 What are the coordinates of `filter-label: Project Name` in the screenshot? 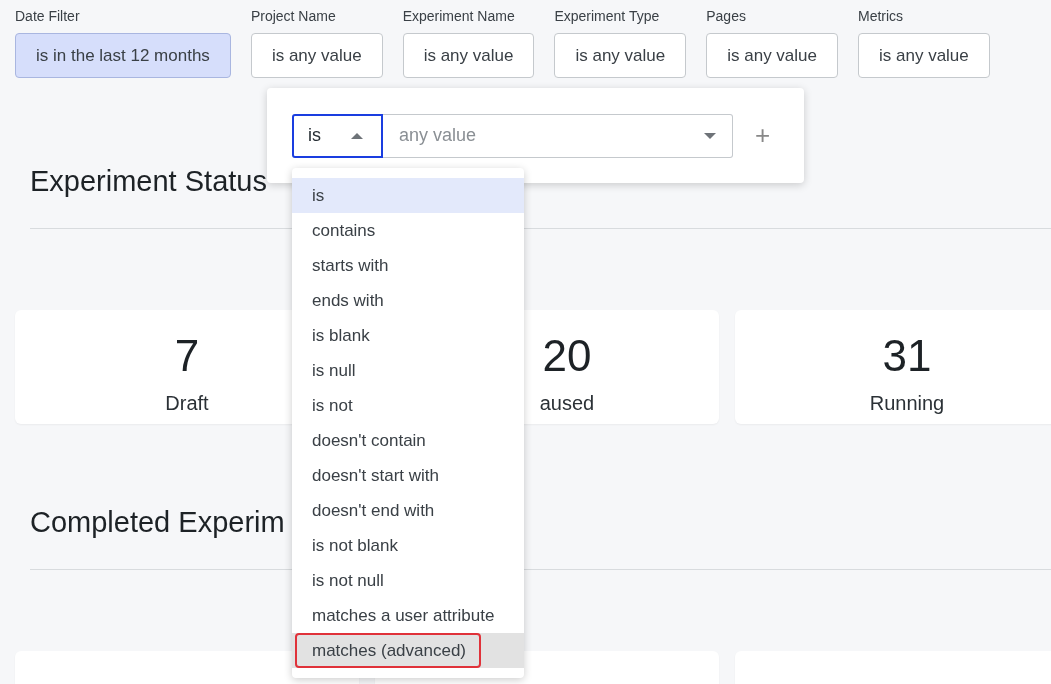 It's located at (293, 16).